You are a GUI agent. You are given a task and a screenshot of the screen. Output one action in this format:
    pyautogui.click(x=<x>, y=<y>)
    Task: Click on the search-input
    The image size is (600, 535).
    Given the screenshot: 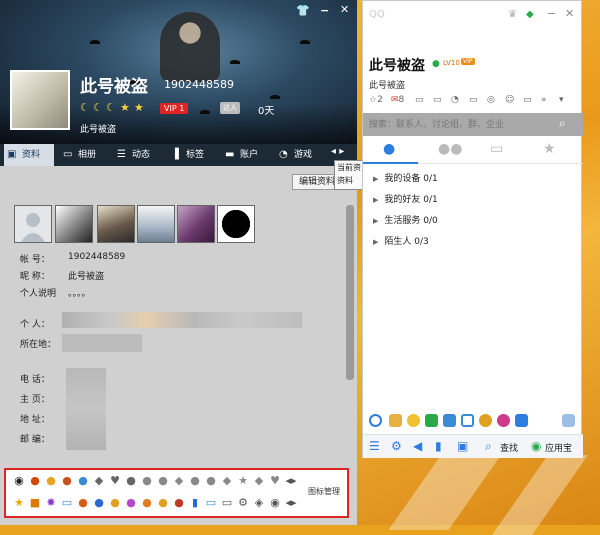 What is the action you would take?
    pyautogui.click(x=464, y=125)
    